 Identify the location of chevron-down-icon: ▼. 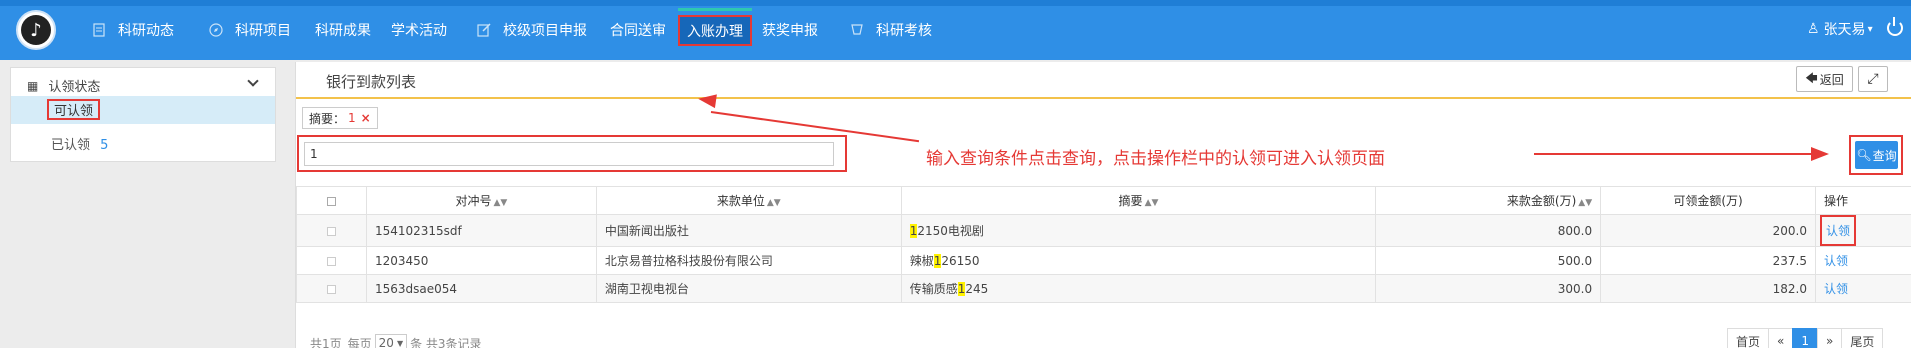
(400, 343).